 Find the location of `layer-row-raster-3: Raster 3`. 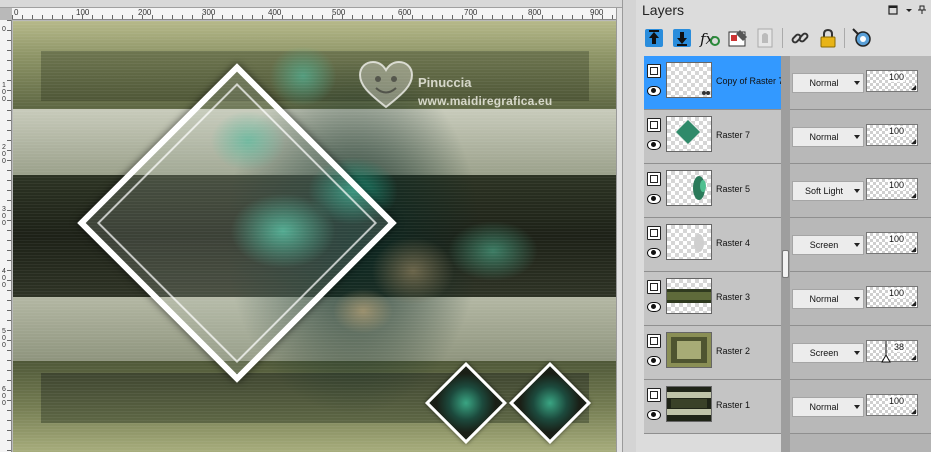

layer-row-raster-3: Raster 3 is located at coordinates (712, 299).